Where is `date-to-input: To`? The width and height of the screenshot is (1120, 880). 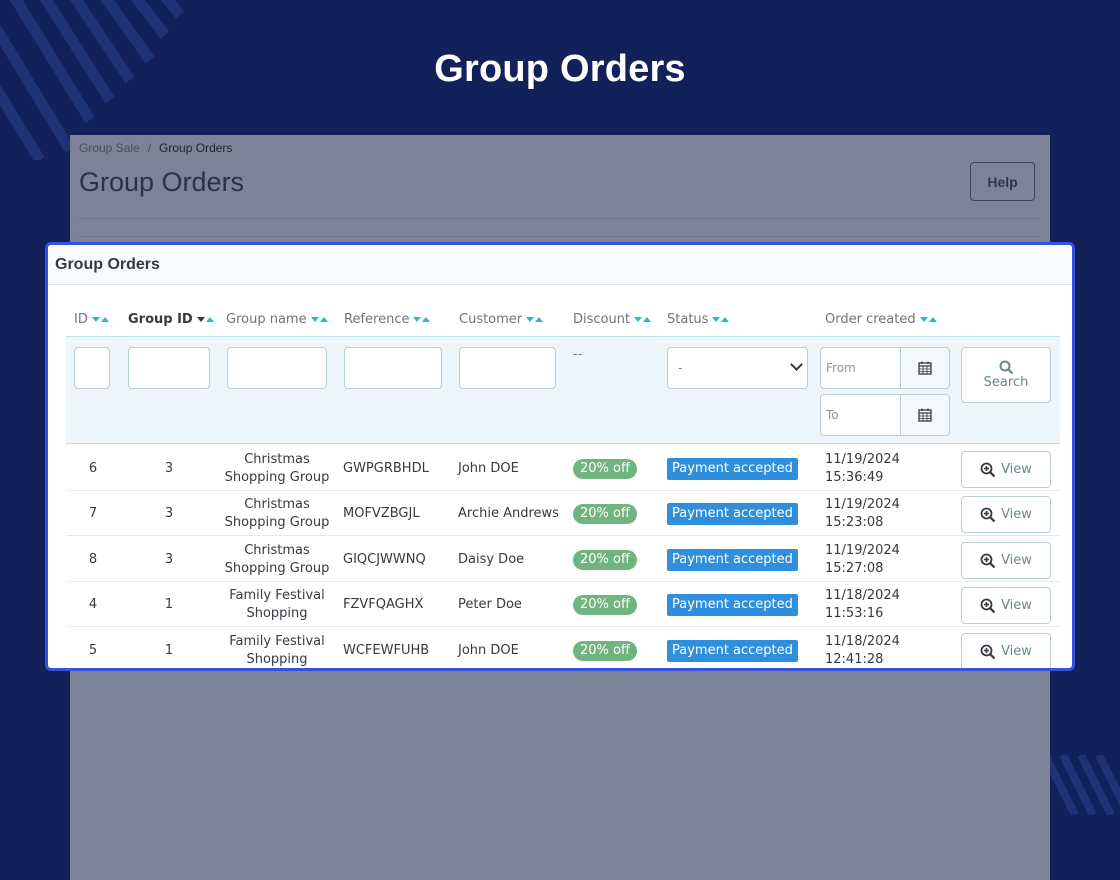
date-to-input: To is located at coordinates (860, 415).